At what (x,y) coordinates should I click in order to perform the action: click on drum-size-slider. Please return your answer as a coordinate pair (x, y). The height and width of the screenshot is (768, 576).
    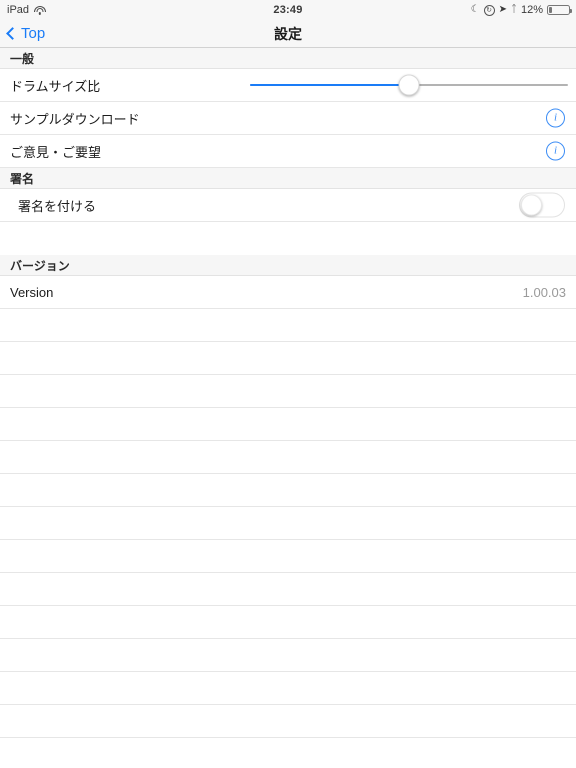
    Looking at the image, I should click on (409, 85).